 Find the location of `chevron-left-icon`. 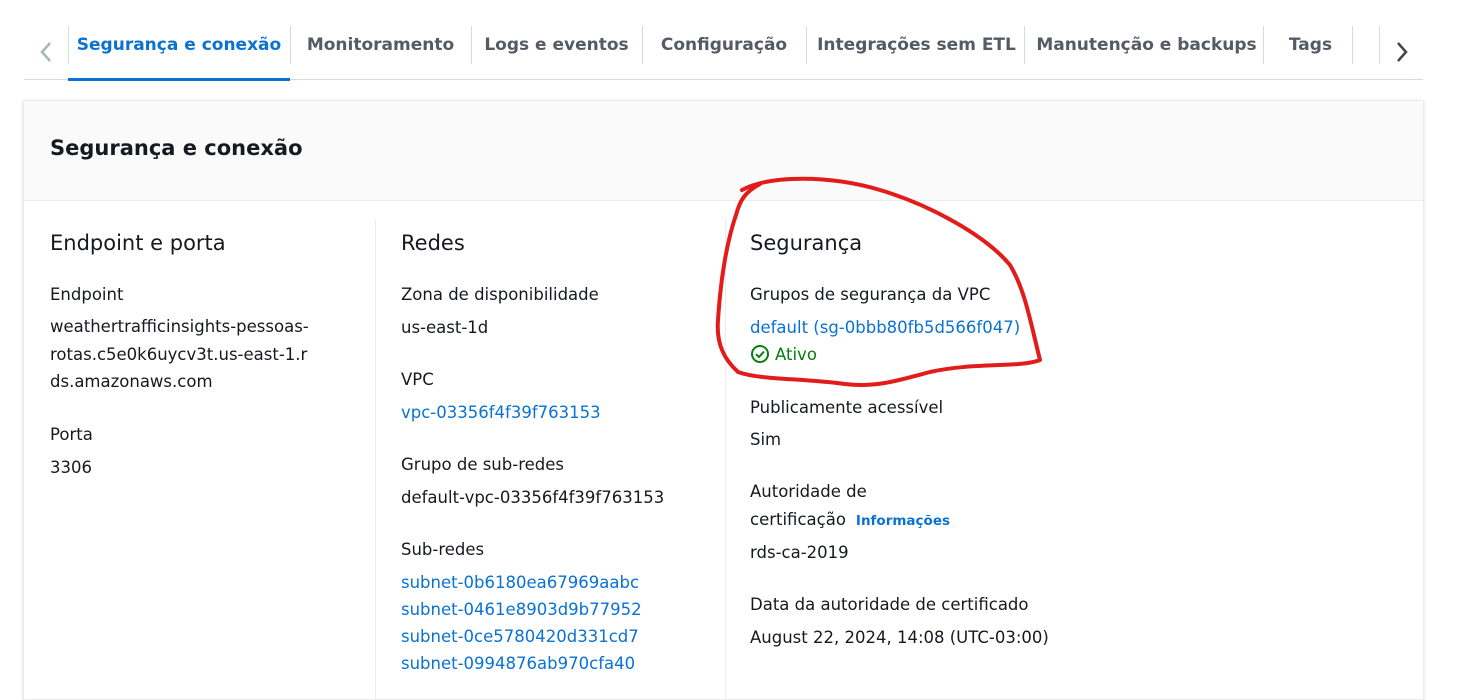

chevron-left-icon is located at coordinates (45, 52).